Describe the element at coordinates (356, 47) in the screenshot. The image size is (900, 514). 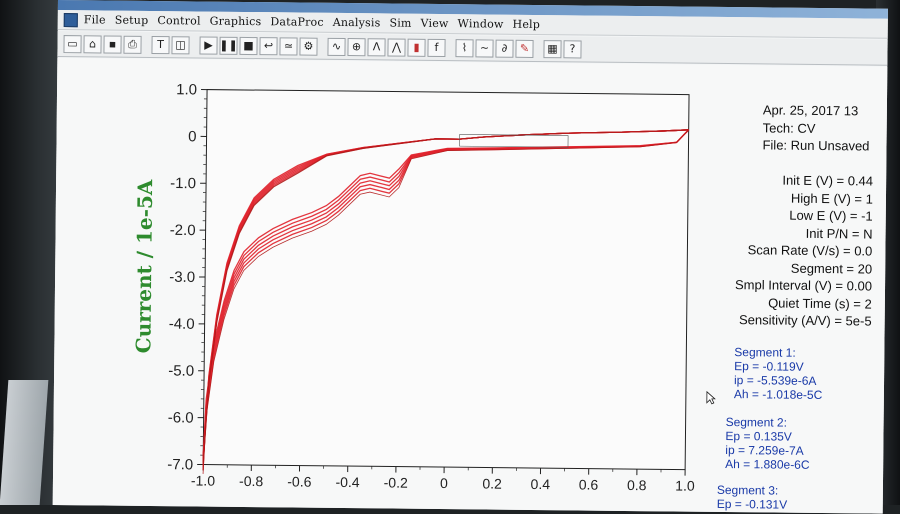
I see `zoom-icon: ⊕` at that location.